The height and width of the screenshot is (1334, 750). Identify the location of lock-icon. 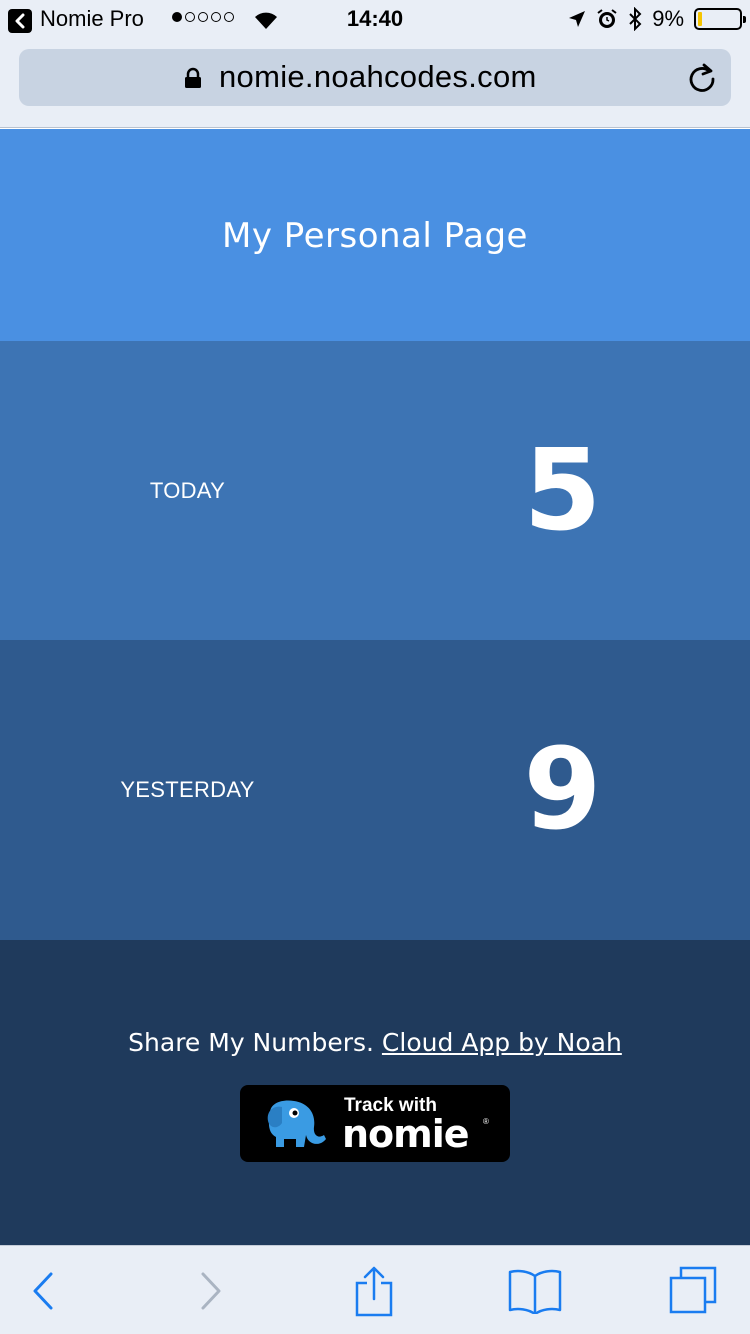
(193, 77).